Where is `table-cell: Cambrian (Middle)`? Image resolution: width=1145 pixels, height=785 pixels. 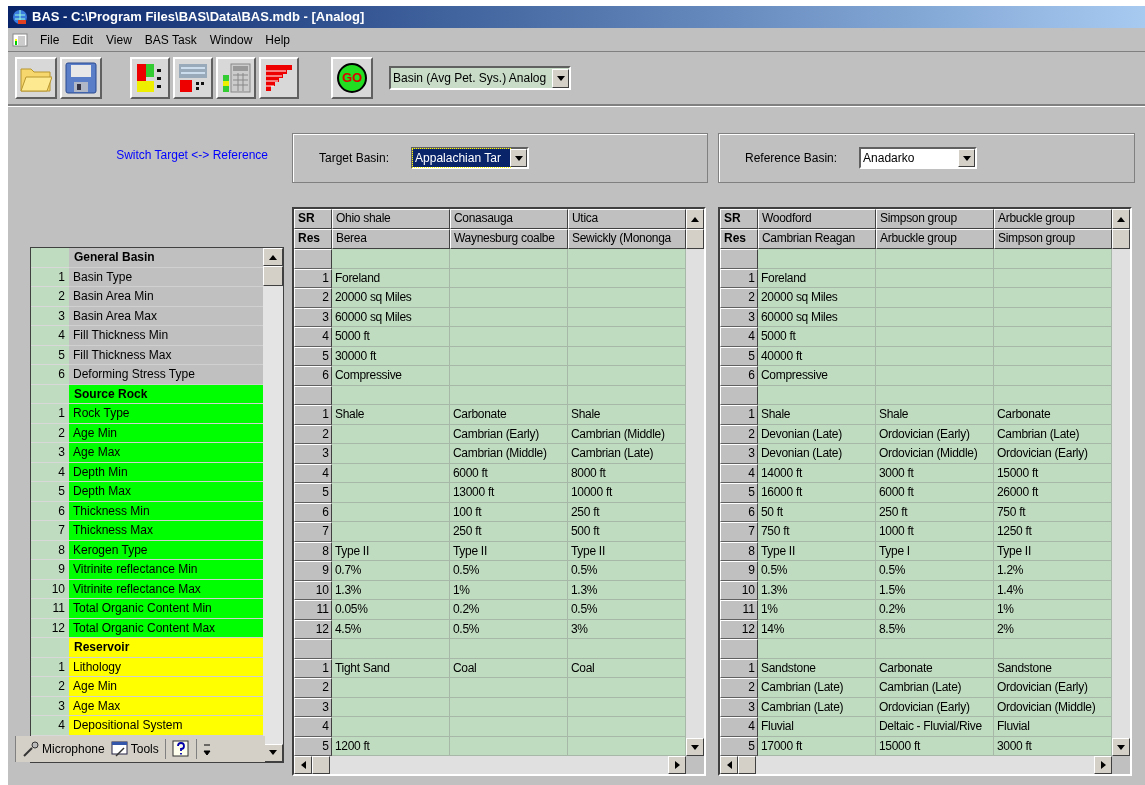 table-cell: Cambrian (Middle) is located at coordinates (627, 434).